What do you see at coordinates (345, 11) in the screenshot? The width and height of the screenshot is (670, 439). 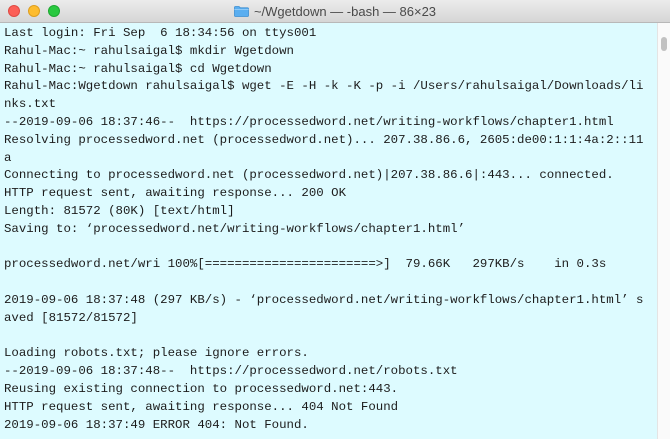 I see `window-title: ~/Wgetdown — -bash — 86×23` at bounding box center [345, 11].